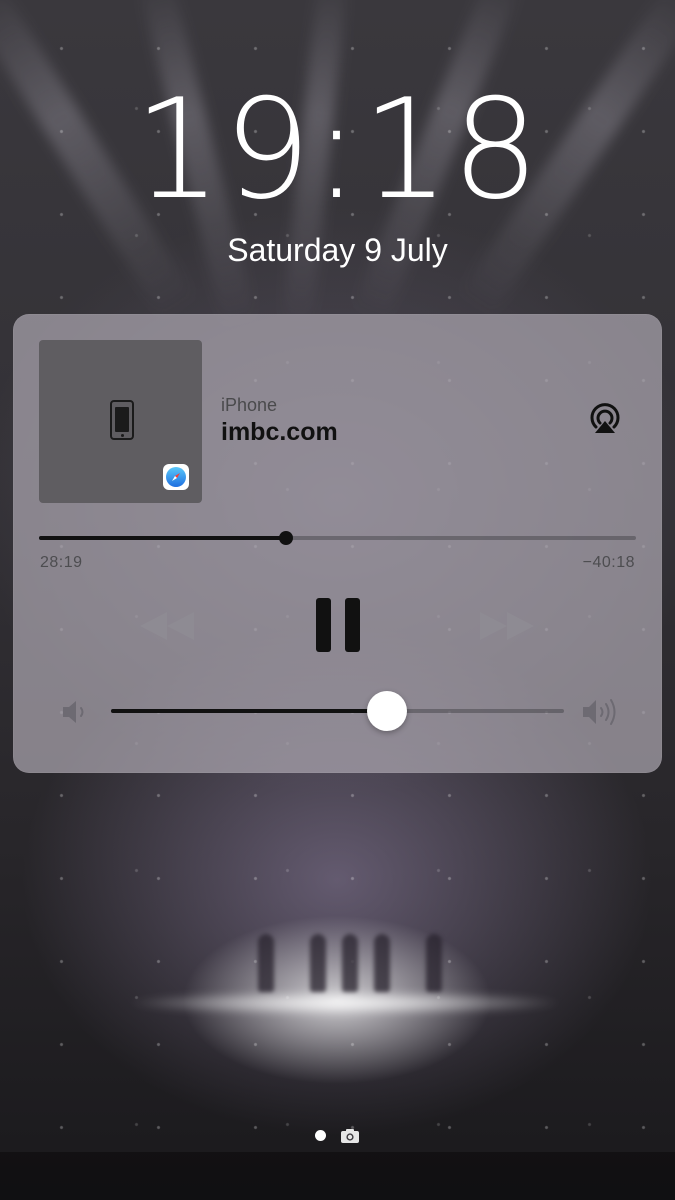 Image resolution: width=675 pixels, height=1200 pixels. Describe the element at coordinates (76, 712) in the screenshot. I see `volume-low-icon` at that location.